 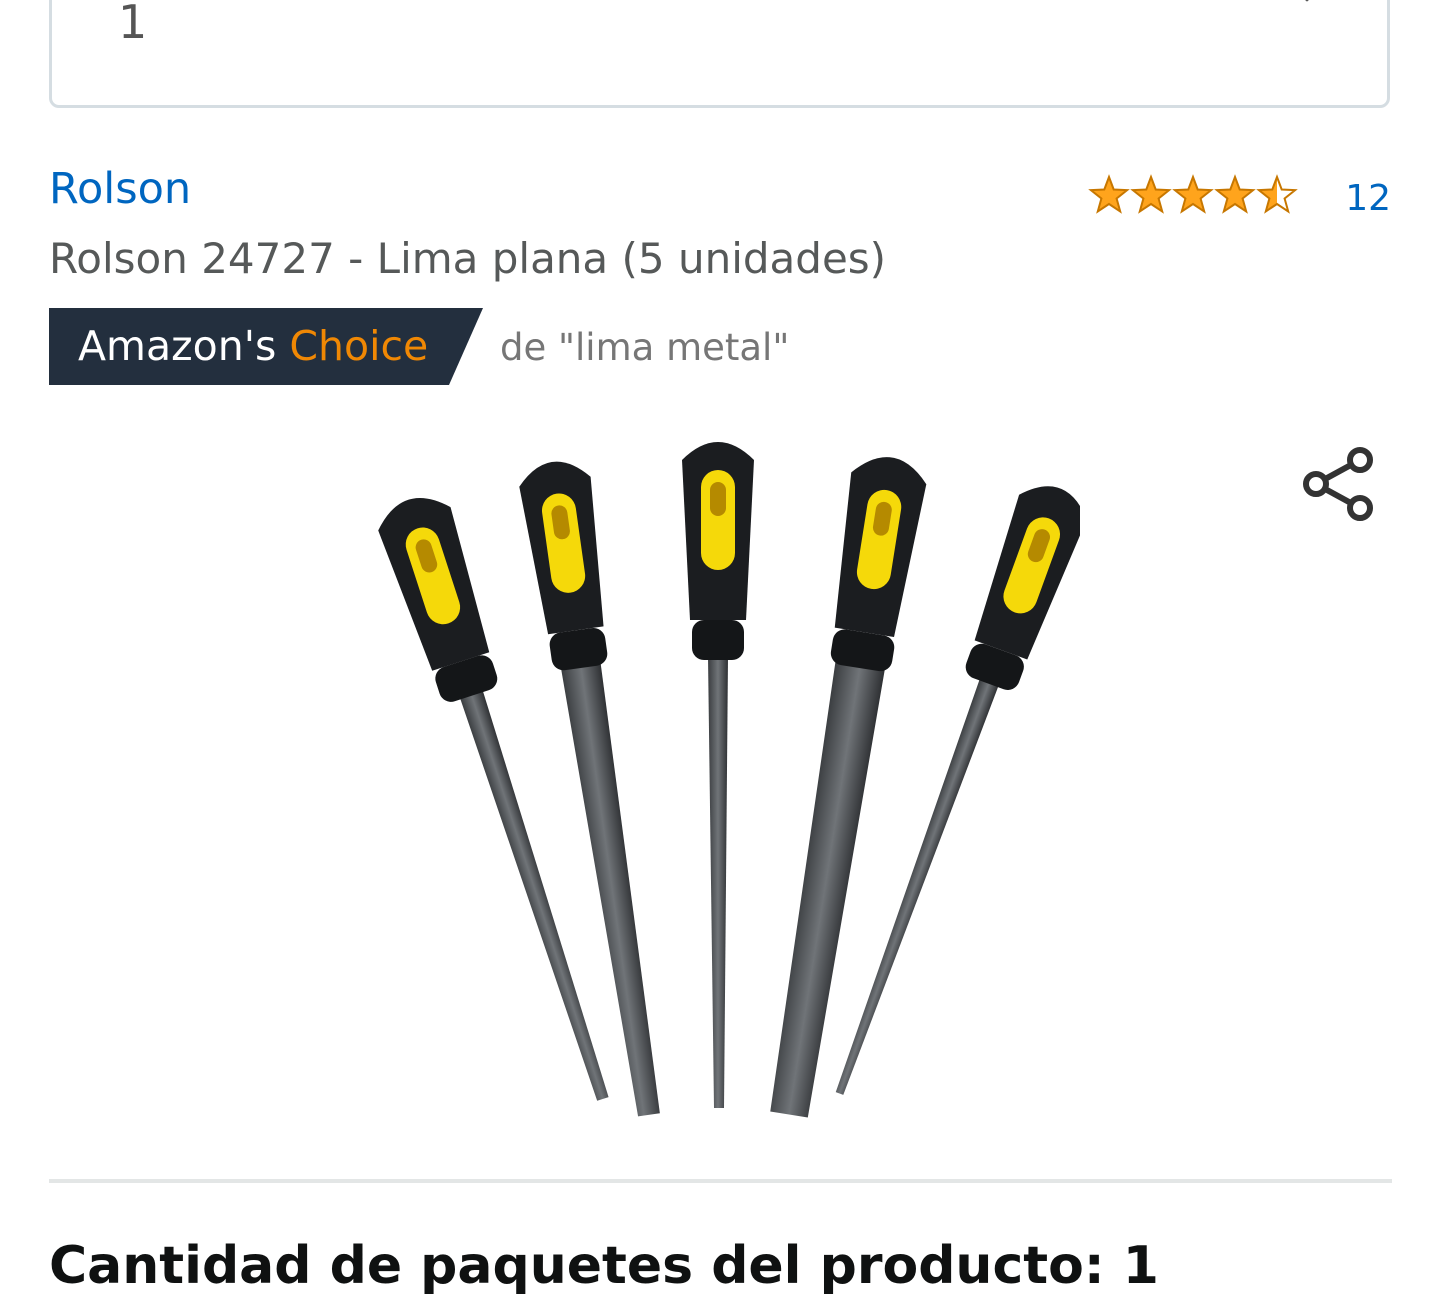 What do you see at coordinates (359, 346) in the screenshot?
I see `badge-highlight: Choice` at bounding box center [359, 346].